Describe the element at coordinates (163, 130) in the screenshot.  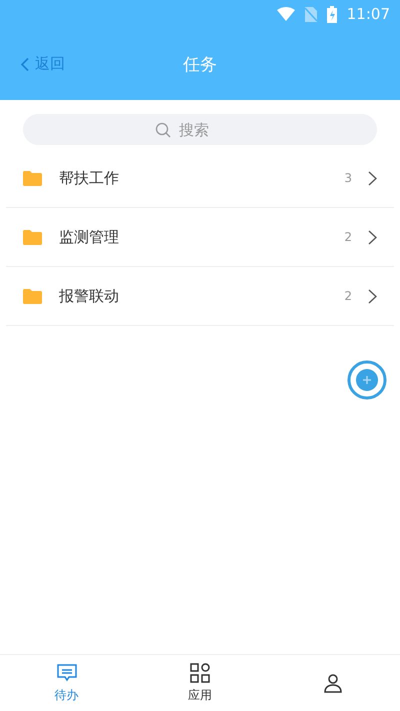
I see `search-icon` at that location.